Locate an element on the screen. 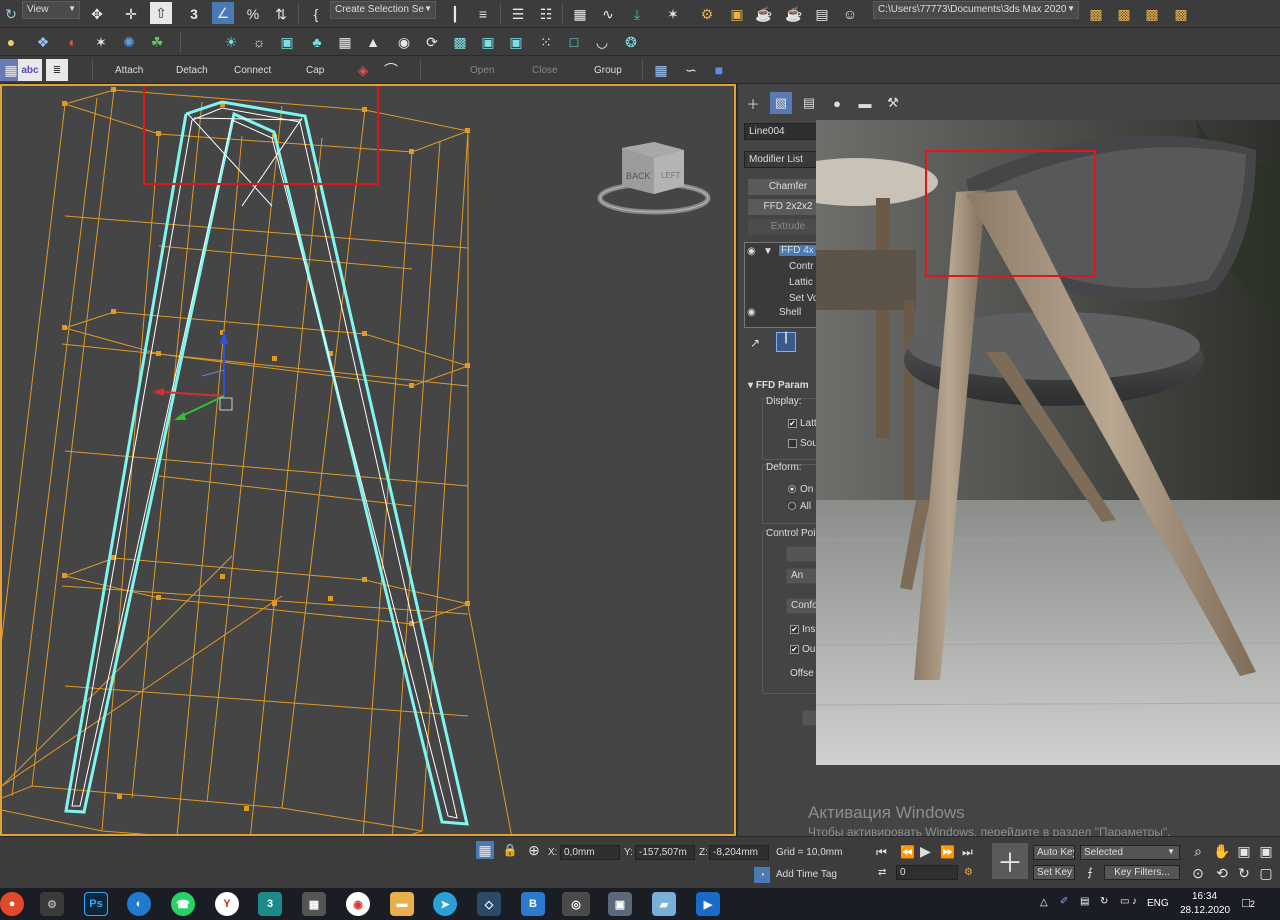 The height and width of the screenshot is (920, 1280). y-coordinate-field: -157,507m is located at coordinates (665, 852).